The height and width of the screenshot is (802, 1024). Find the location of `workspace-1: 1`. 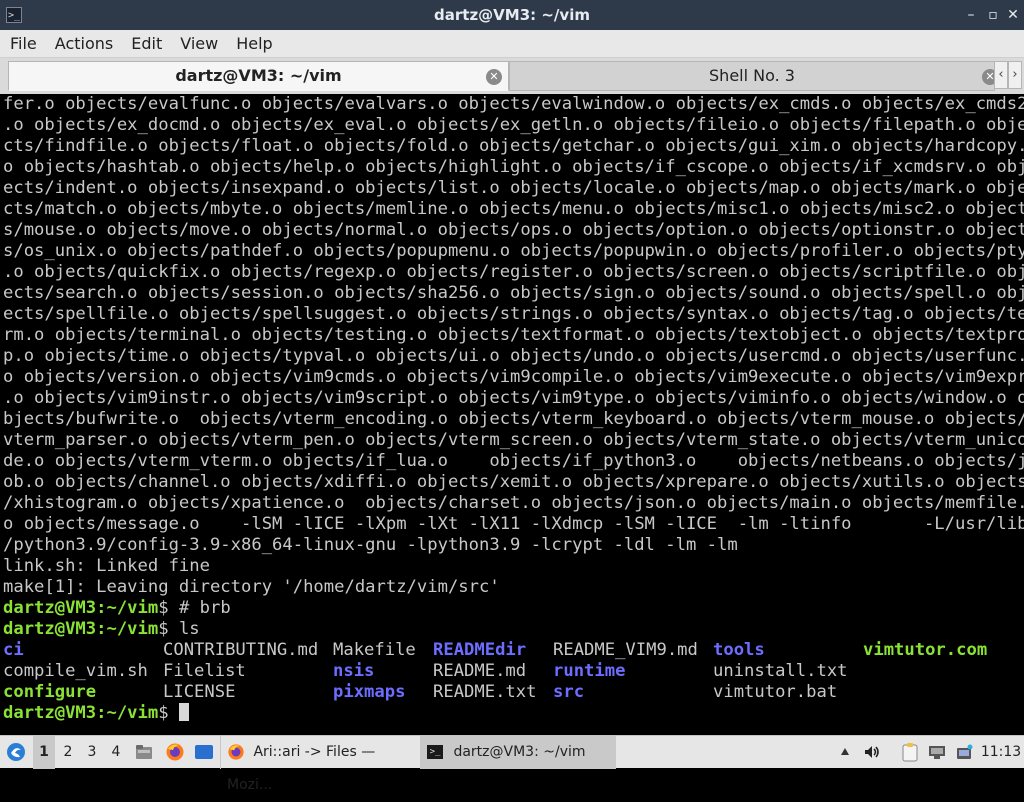

workspace-1: 1 is located at coordinates (44, 752).